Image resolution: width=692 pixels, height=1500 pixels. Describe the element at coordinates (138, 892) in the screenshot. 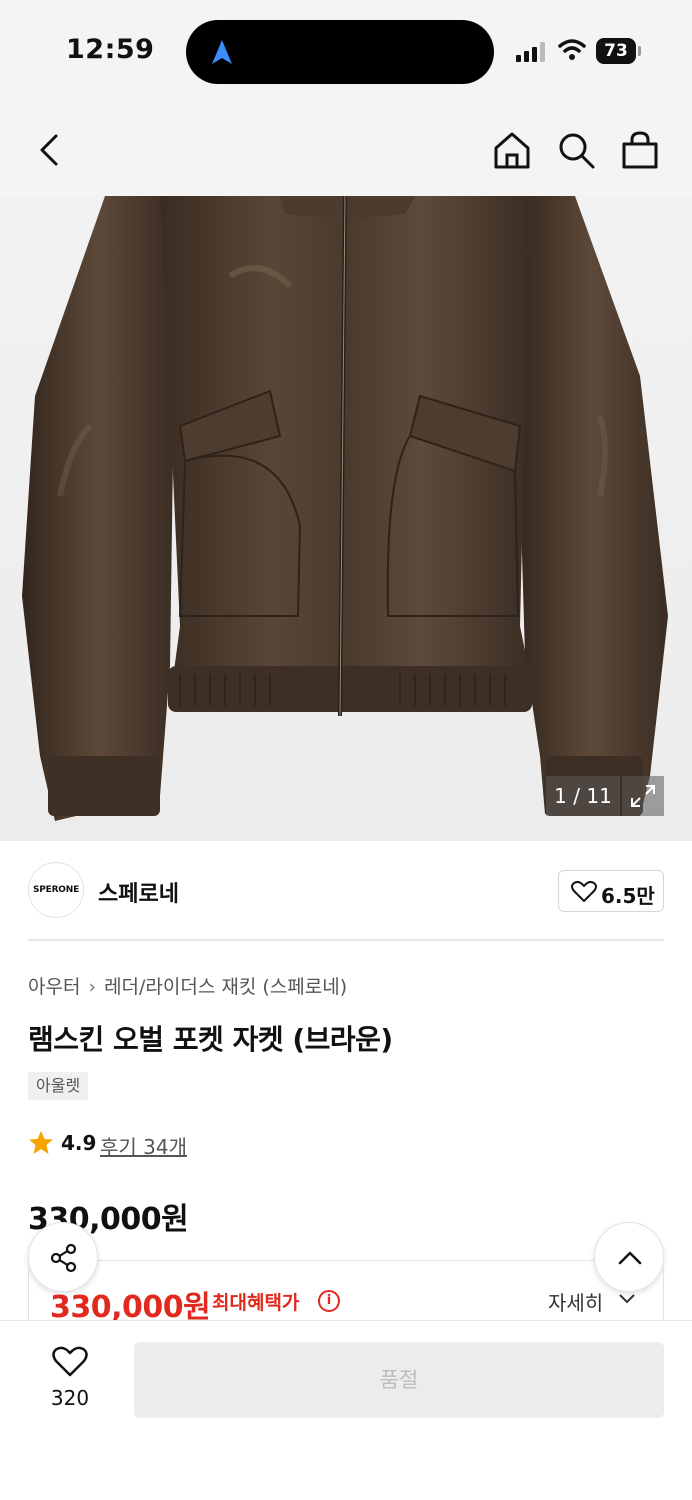

I see `brand-name: 스페로네` at that location.